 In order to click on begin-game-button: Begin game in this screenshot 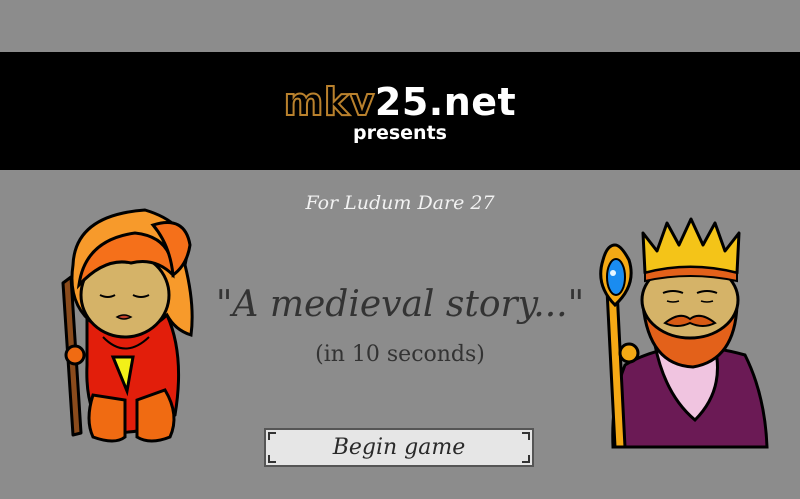, I will do `click(399, 447)`.